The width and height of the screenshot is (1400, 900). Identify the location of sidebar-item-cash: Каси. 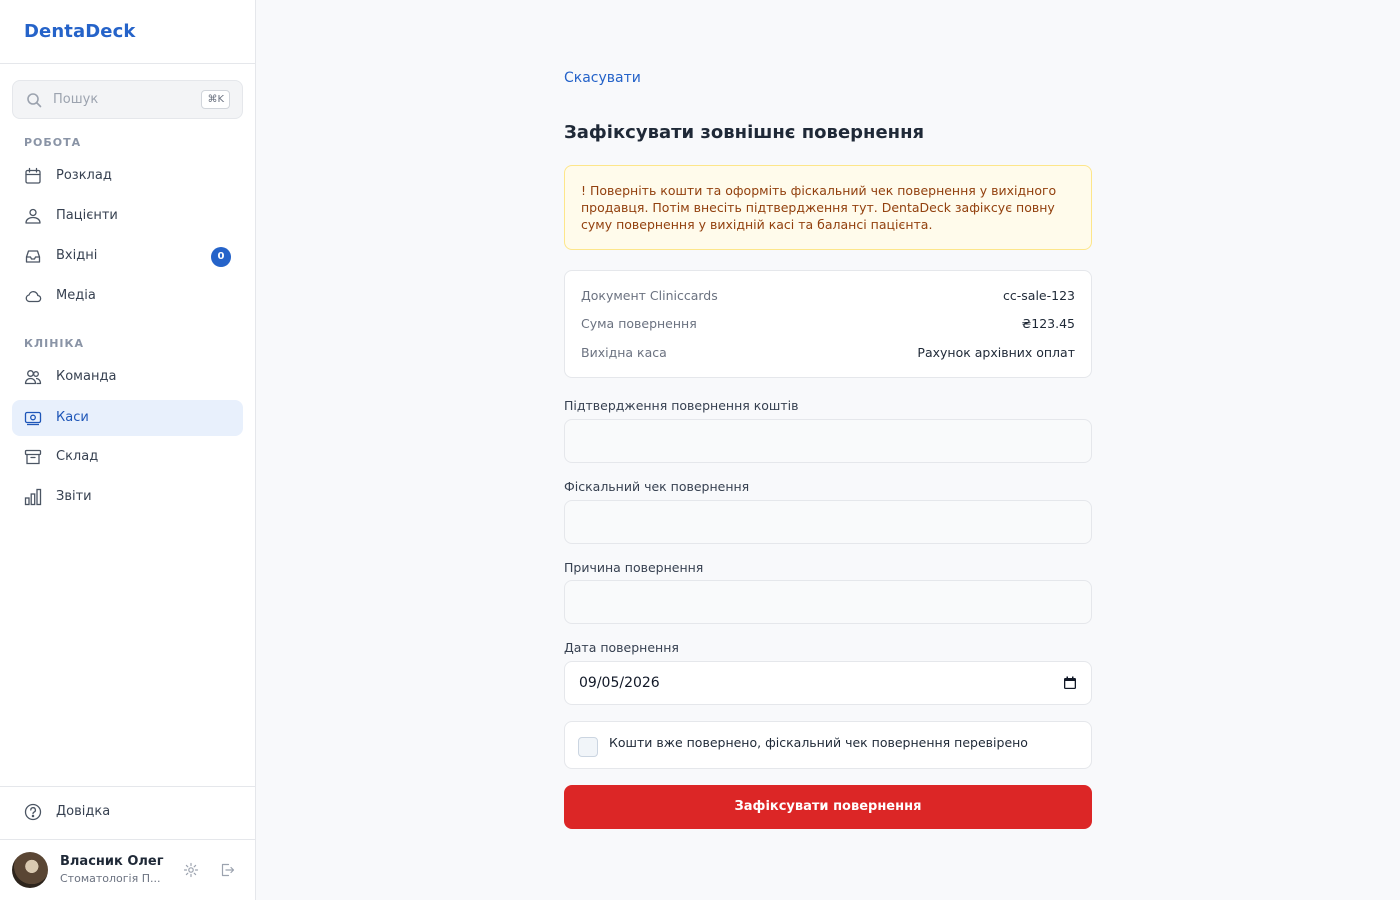
(127, 418).